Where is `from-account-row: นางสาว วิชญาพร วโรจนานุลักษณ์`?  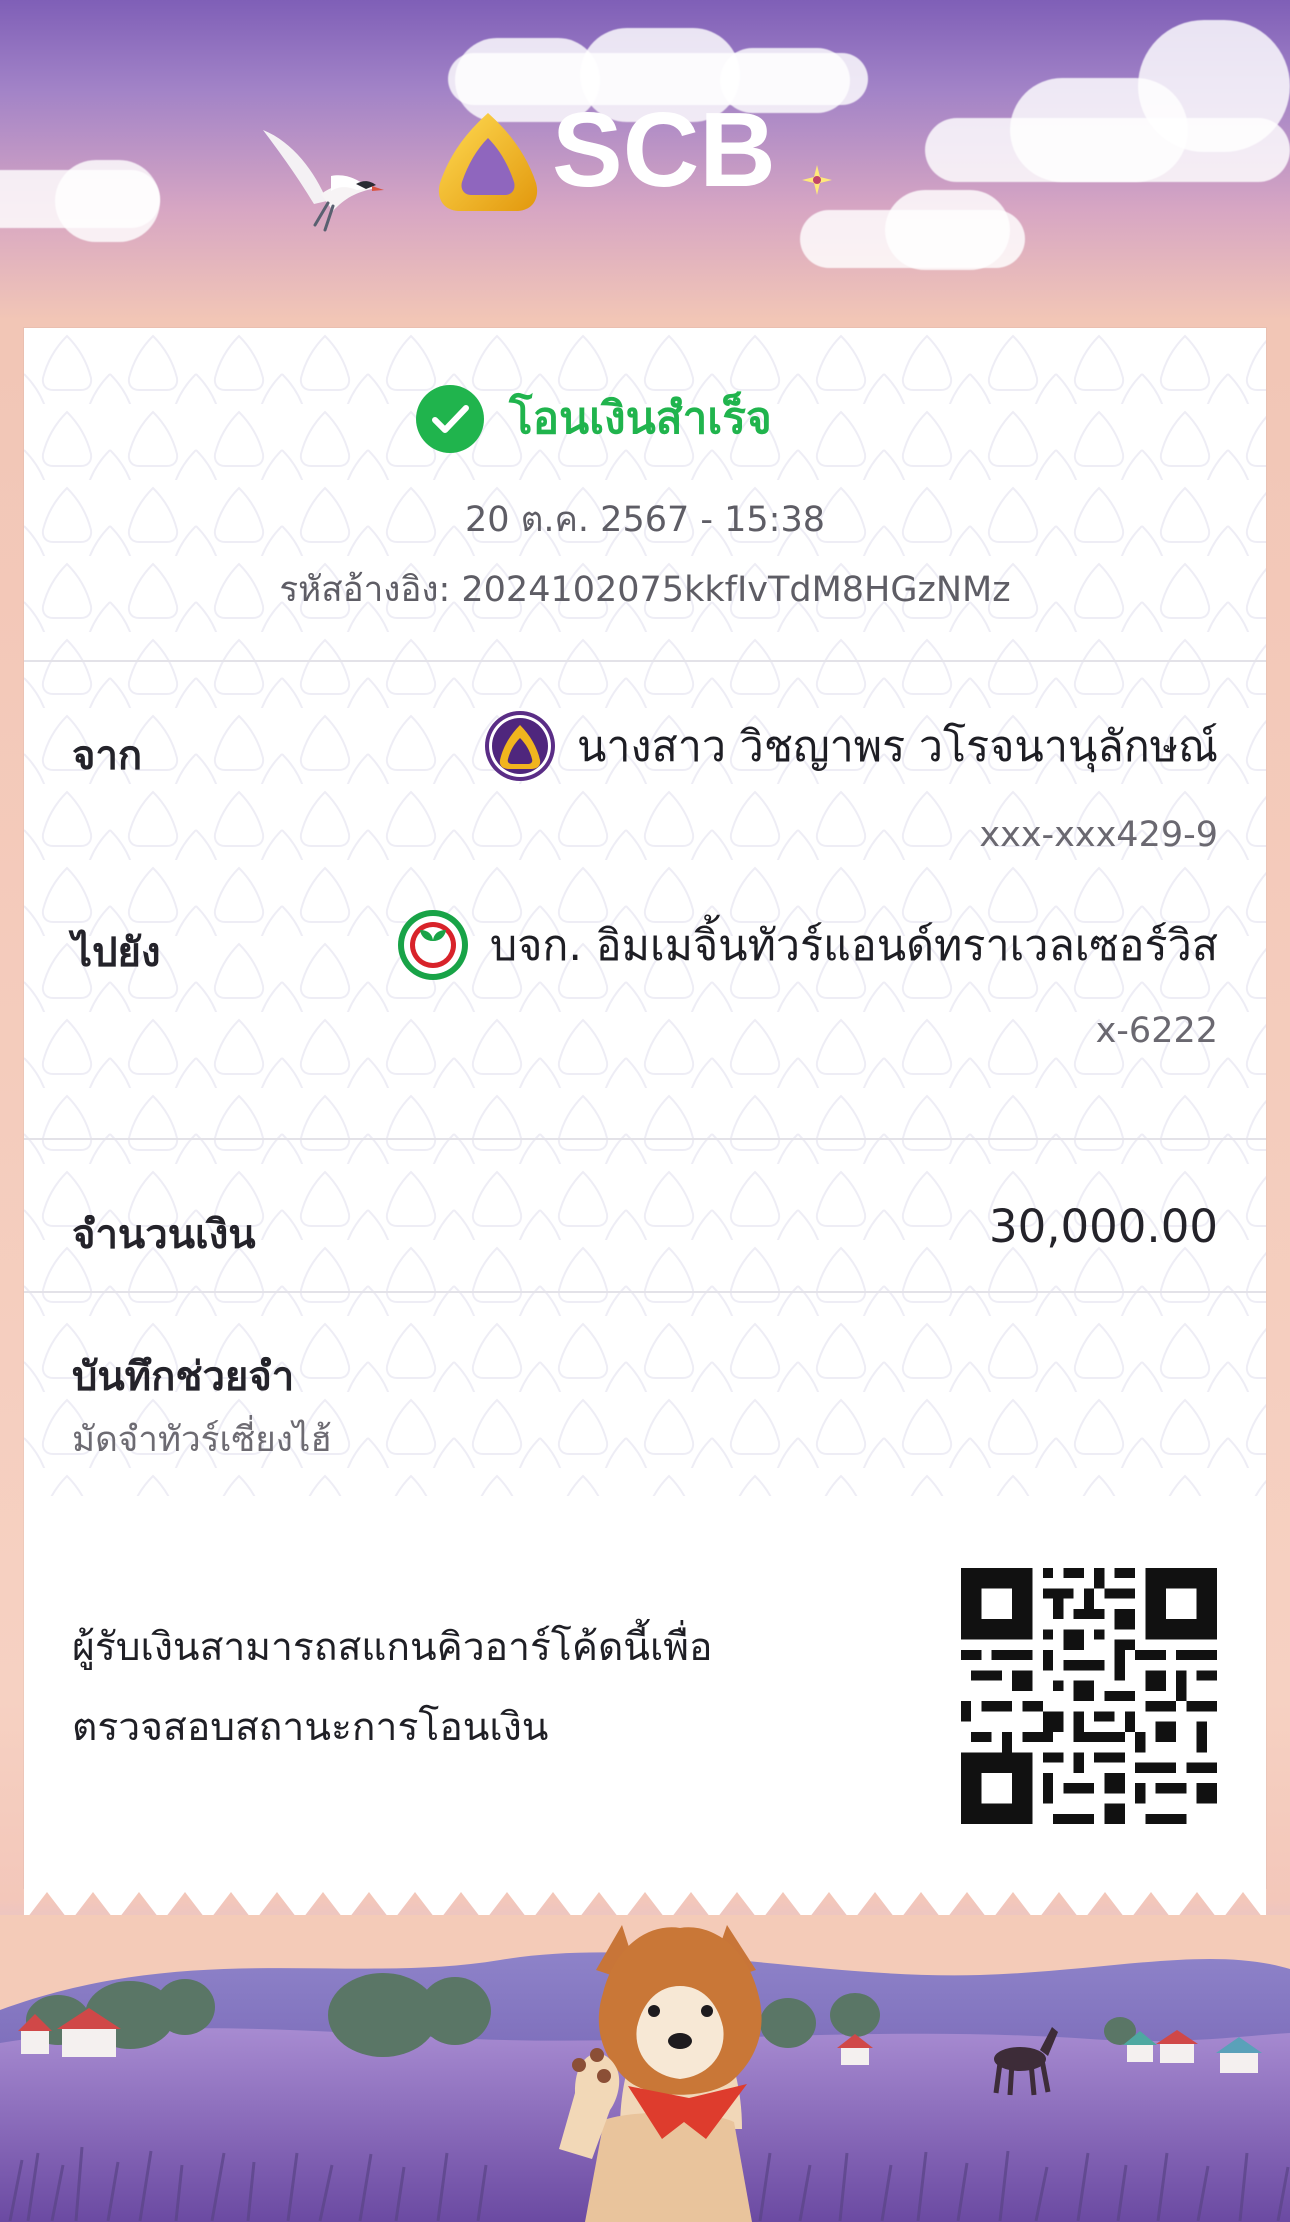 from-account-row: นางสาว วิชญาพร วโรจนานุลักษณ์ is located at coordinates (851, 746).